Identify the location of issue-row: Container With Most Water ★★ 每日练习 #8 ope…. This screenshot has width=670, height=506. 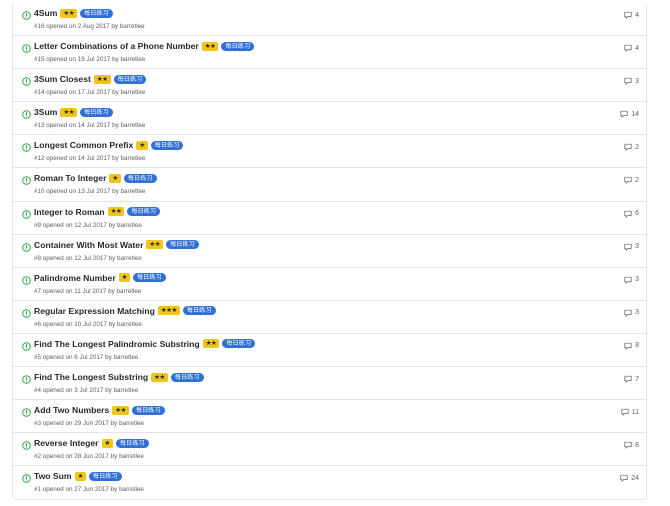
(329, 251).